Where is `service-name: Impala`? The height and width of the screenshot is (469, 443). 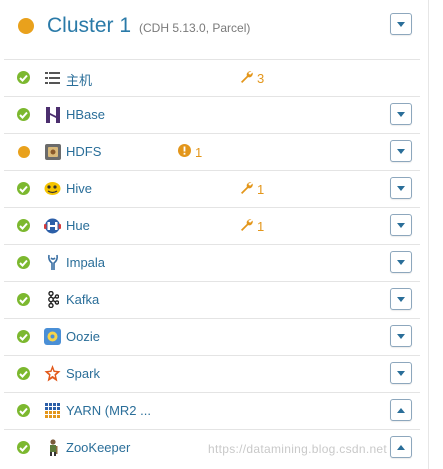 service-name: Impala is located at coordinates (85, 262).